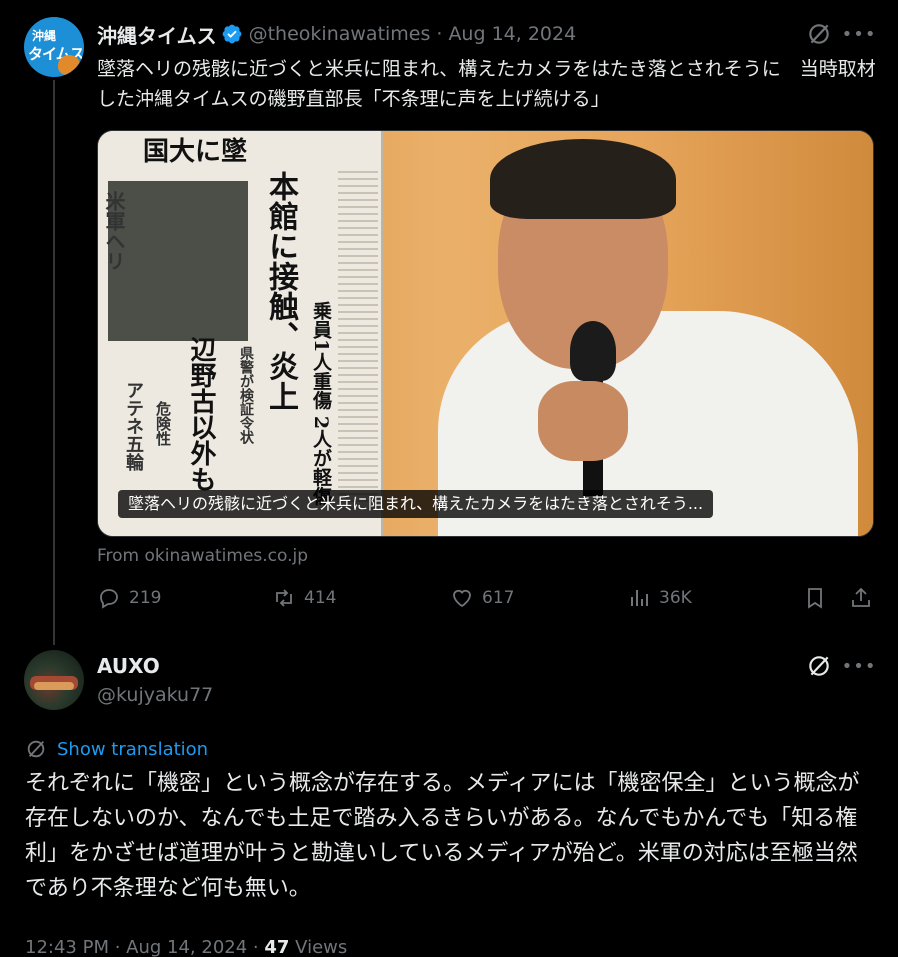 The image size is (898, 957). Describe the element at coordinates (145, 598) in the screenshot. I see `reply-count: 219` at that location.